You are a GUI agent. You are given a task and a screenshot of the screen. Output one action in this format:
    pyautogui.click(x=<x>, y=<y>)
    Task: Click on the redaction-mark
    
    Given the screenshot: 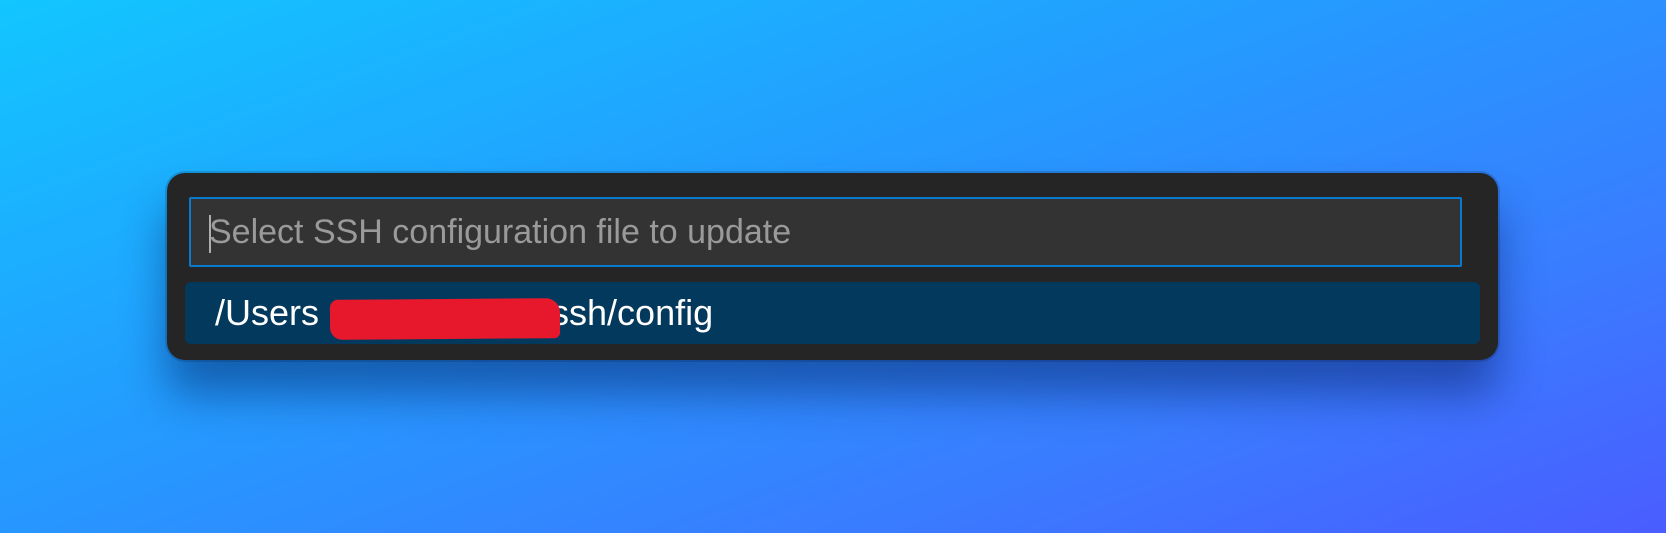 What is the action you would take?
    pyautogui.click(x=445, y=319)
    